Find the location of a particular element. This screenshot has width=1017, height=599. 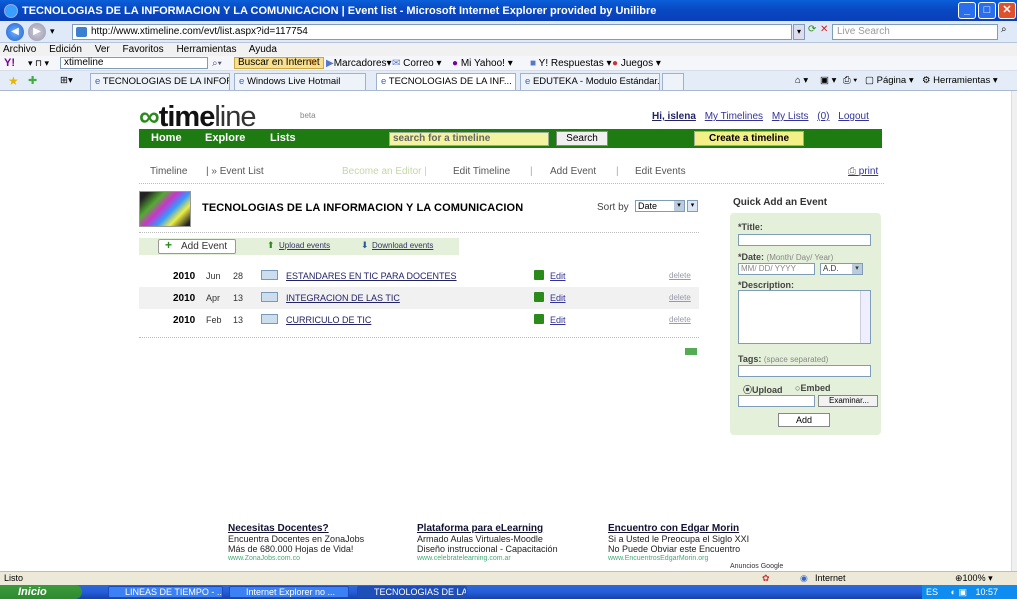

zoom-control: ⊕100% ▾ is located at coordinates (974, 578).